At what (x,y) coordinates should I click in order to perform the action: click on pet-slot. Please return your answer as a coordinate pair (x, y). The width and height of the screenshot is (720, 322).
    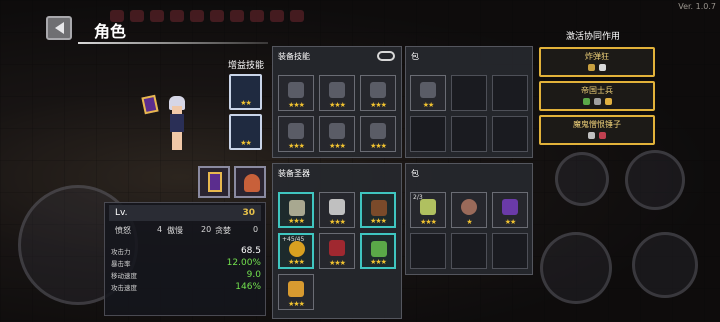
    Looking at the image, I should click on (250, 182).